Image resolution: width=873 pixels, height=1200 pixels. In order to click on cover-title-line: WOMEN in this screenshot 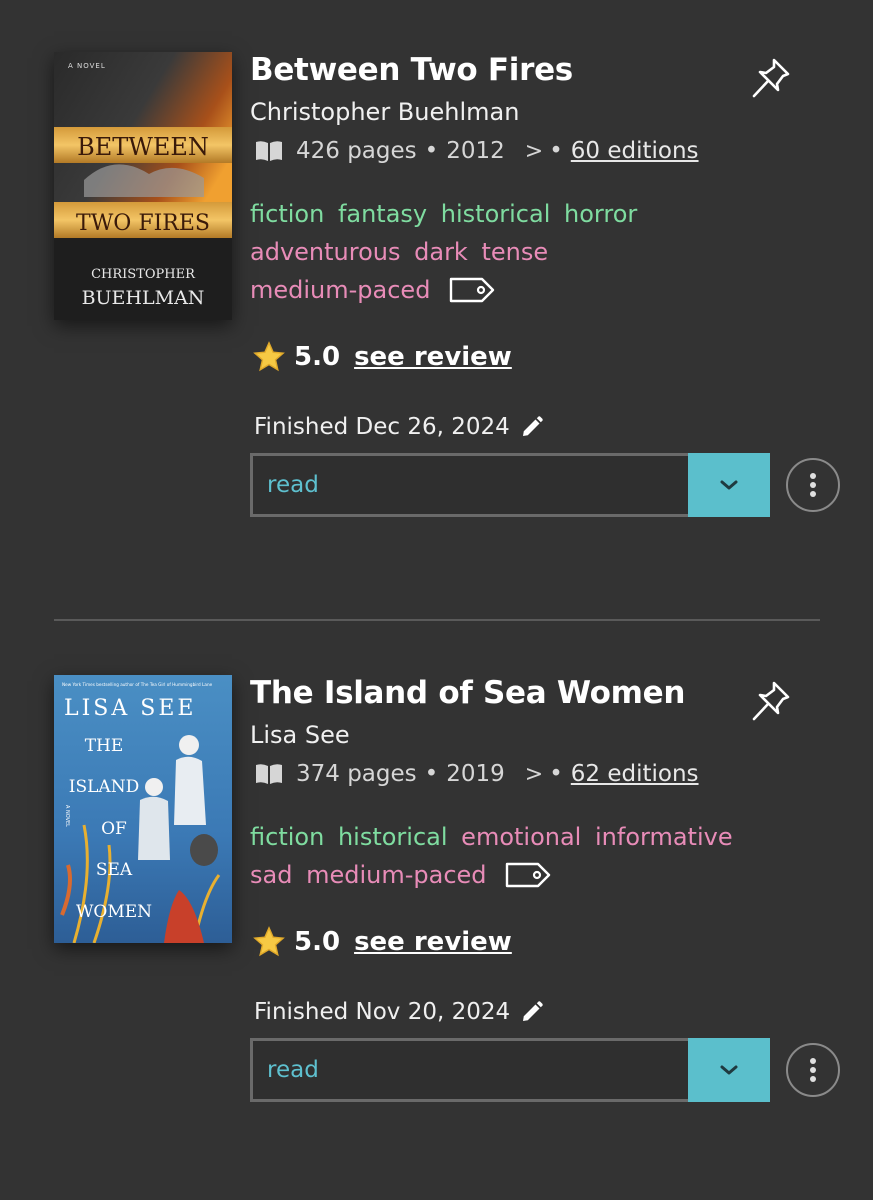, I will do `click(114, 912)`.